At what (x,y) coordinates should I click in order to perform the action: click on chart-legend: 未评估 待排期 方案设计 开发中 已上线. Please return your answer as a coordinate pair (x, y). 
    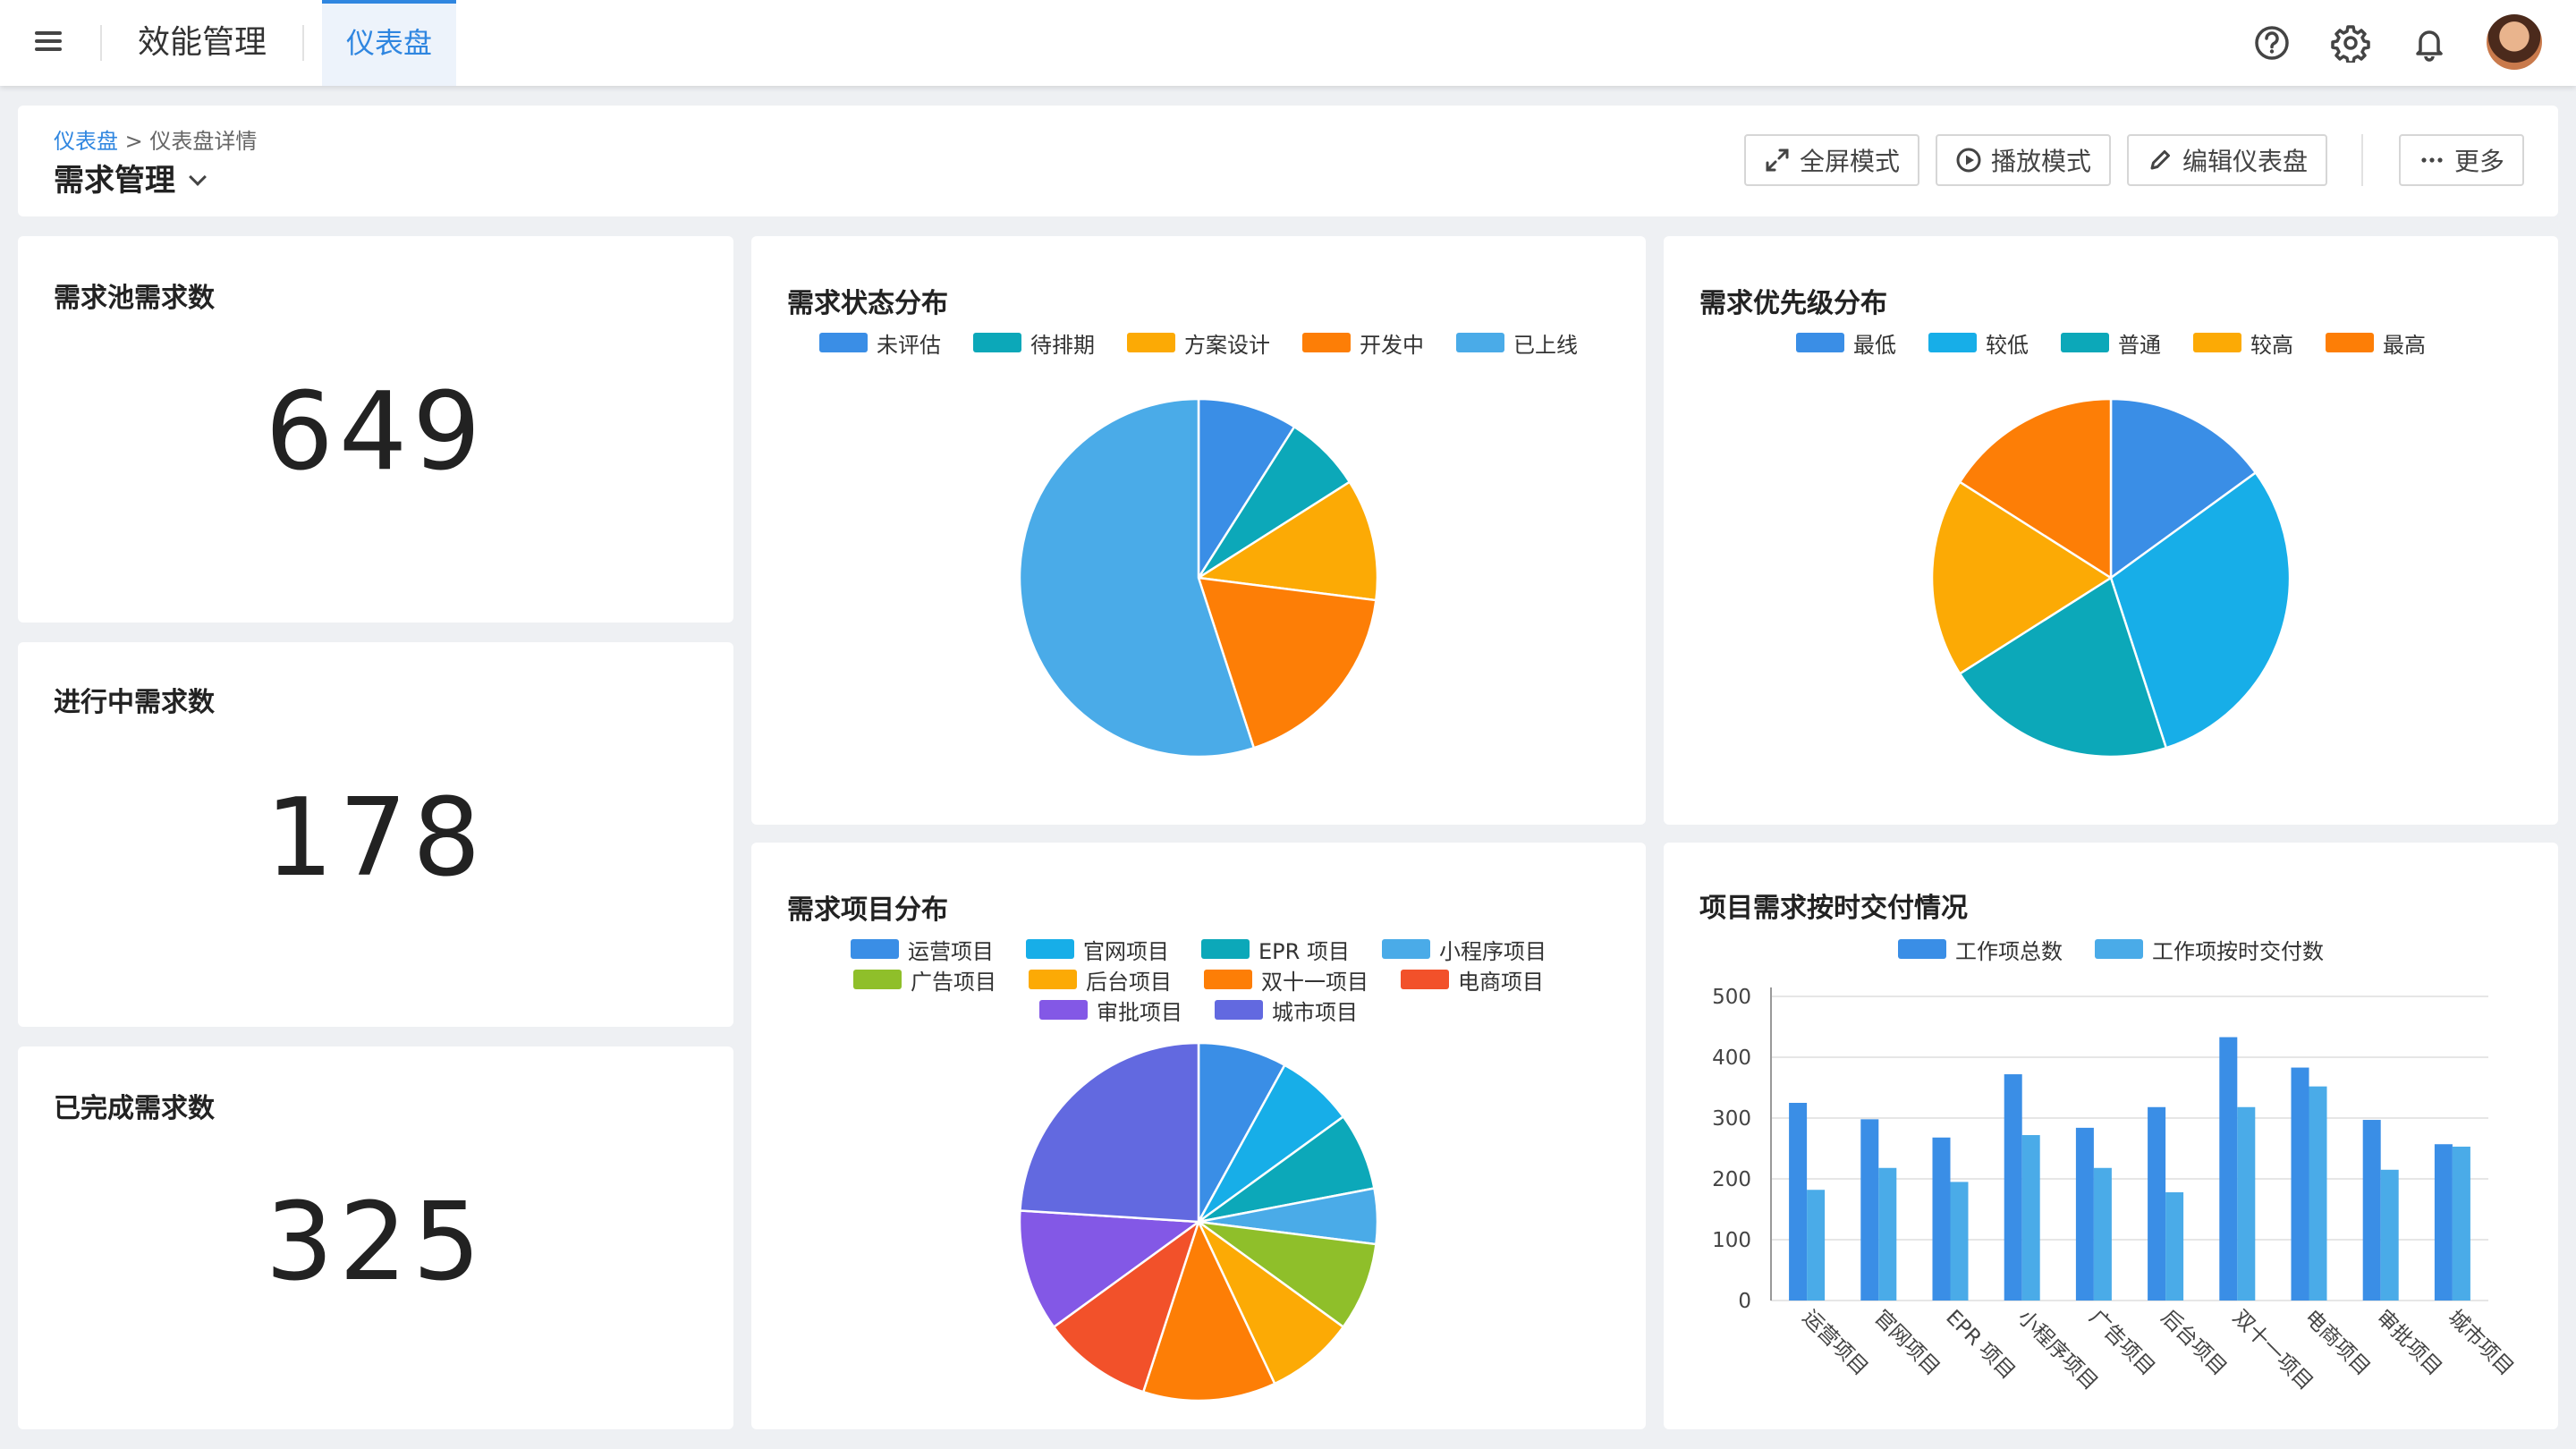
    Looking at the image, I should click on (1198, 342).